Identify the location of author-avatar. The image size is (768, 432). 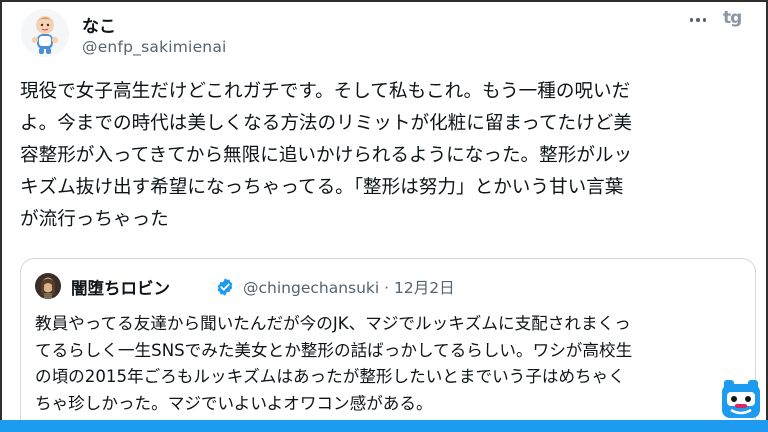
(45, 33).